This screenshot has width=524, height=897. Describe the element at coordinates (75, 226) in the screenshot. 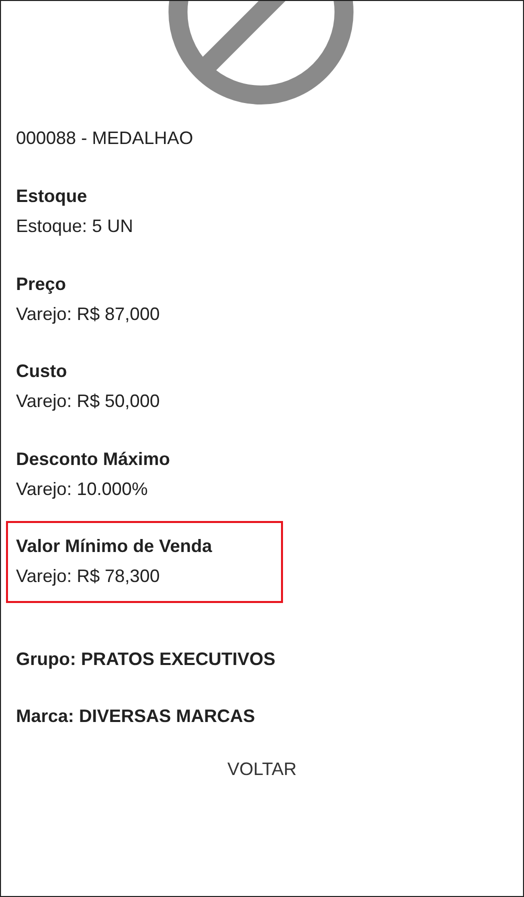

I see `section-value: Estoque: 5 UN` at that location.